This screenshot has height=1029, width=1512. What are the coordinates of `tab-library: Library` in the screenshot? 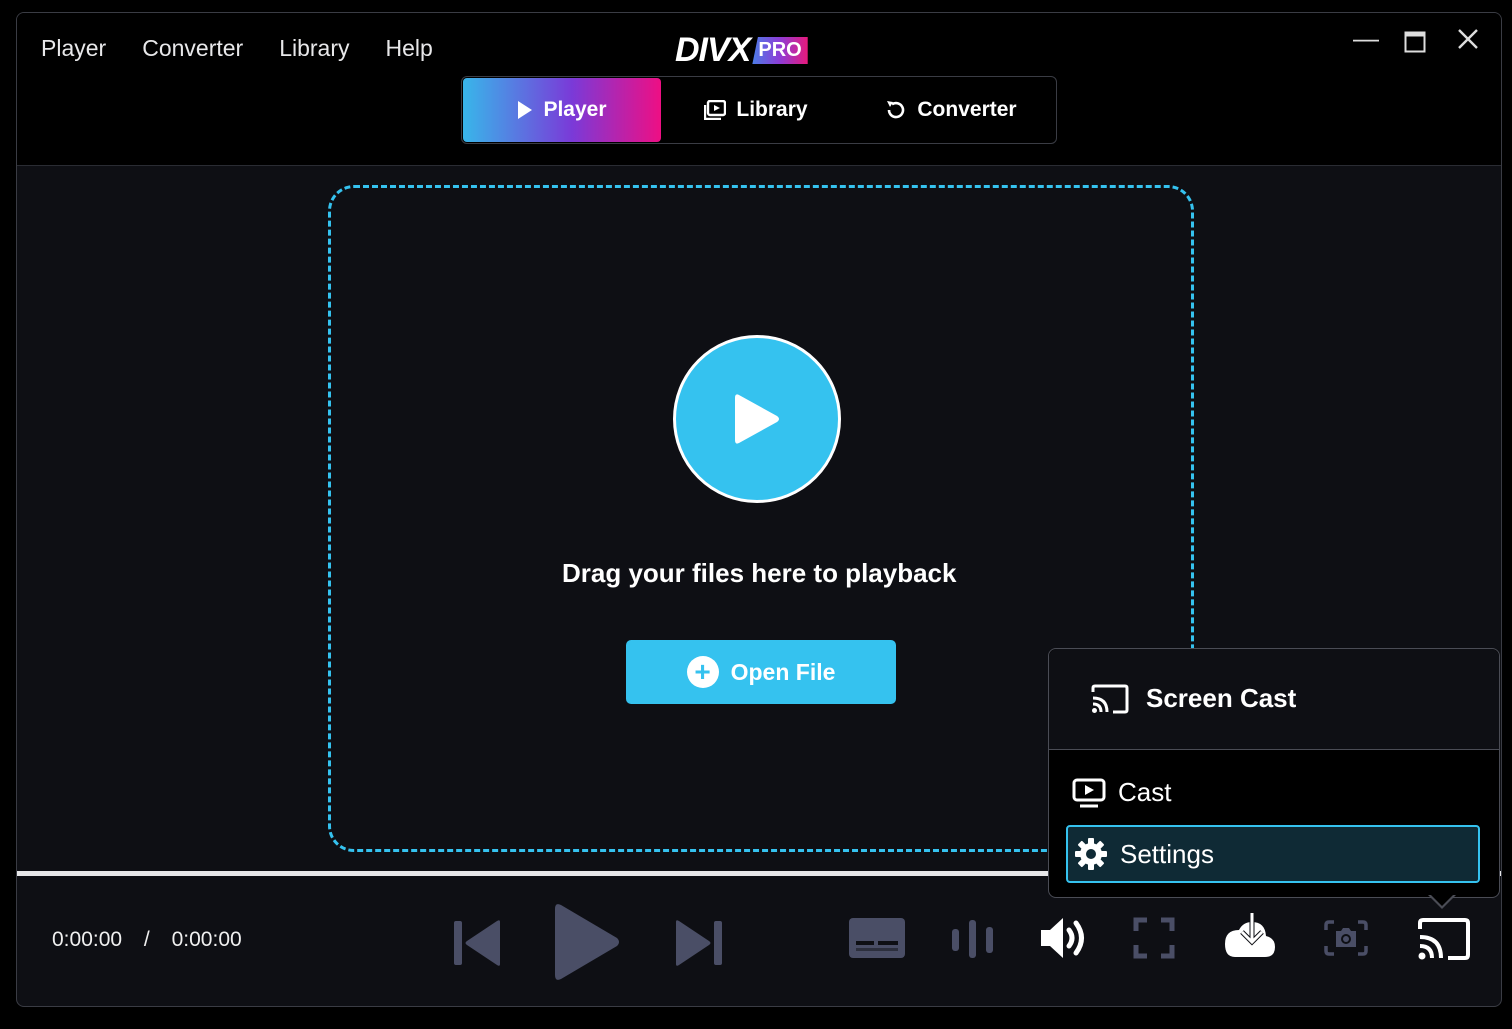 It's located at (756, 110).